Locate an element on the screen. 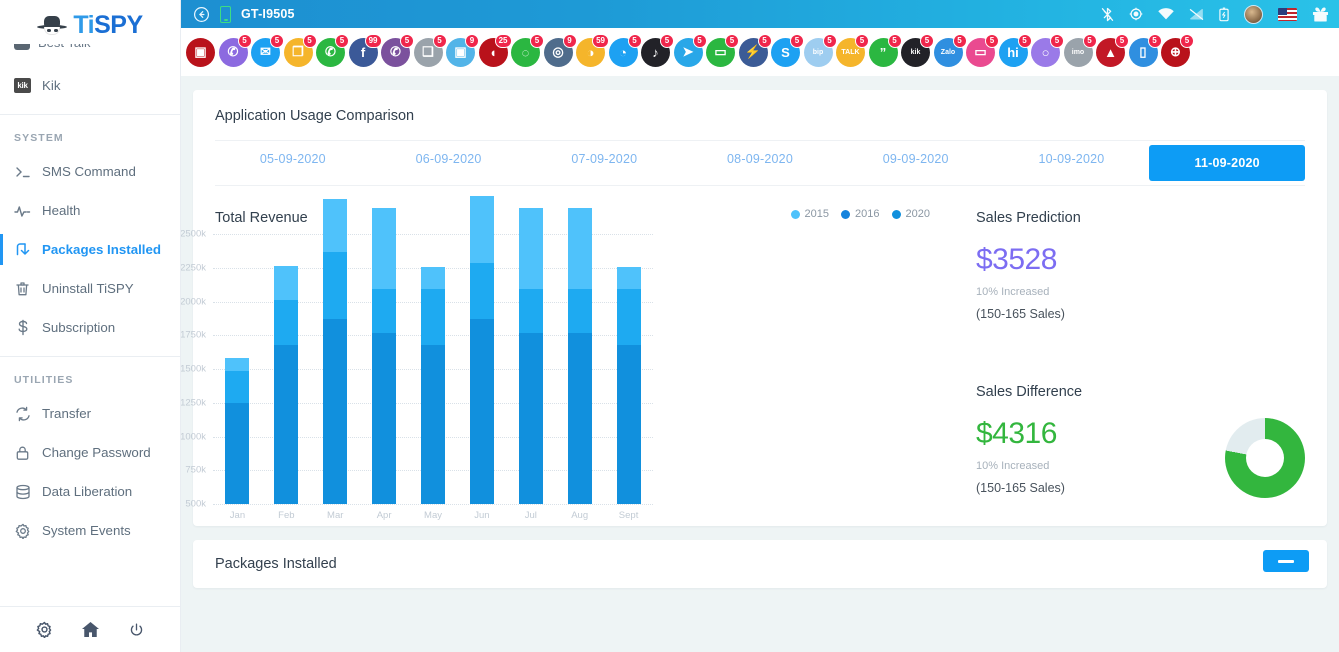 Image resolution: width=1339 pixels, height=652 pixels. sidebar-item-packages-installed: Packages Installed is located at coordinates (90, 249).